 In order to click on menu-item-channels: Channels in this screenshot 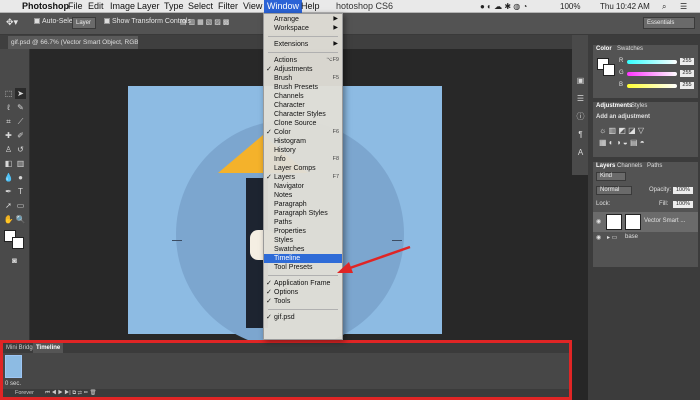, I will do `click(303, 96)`.